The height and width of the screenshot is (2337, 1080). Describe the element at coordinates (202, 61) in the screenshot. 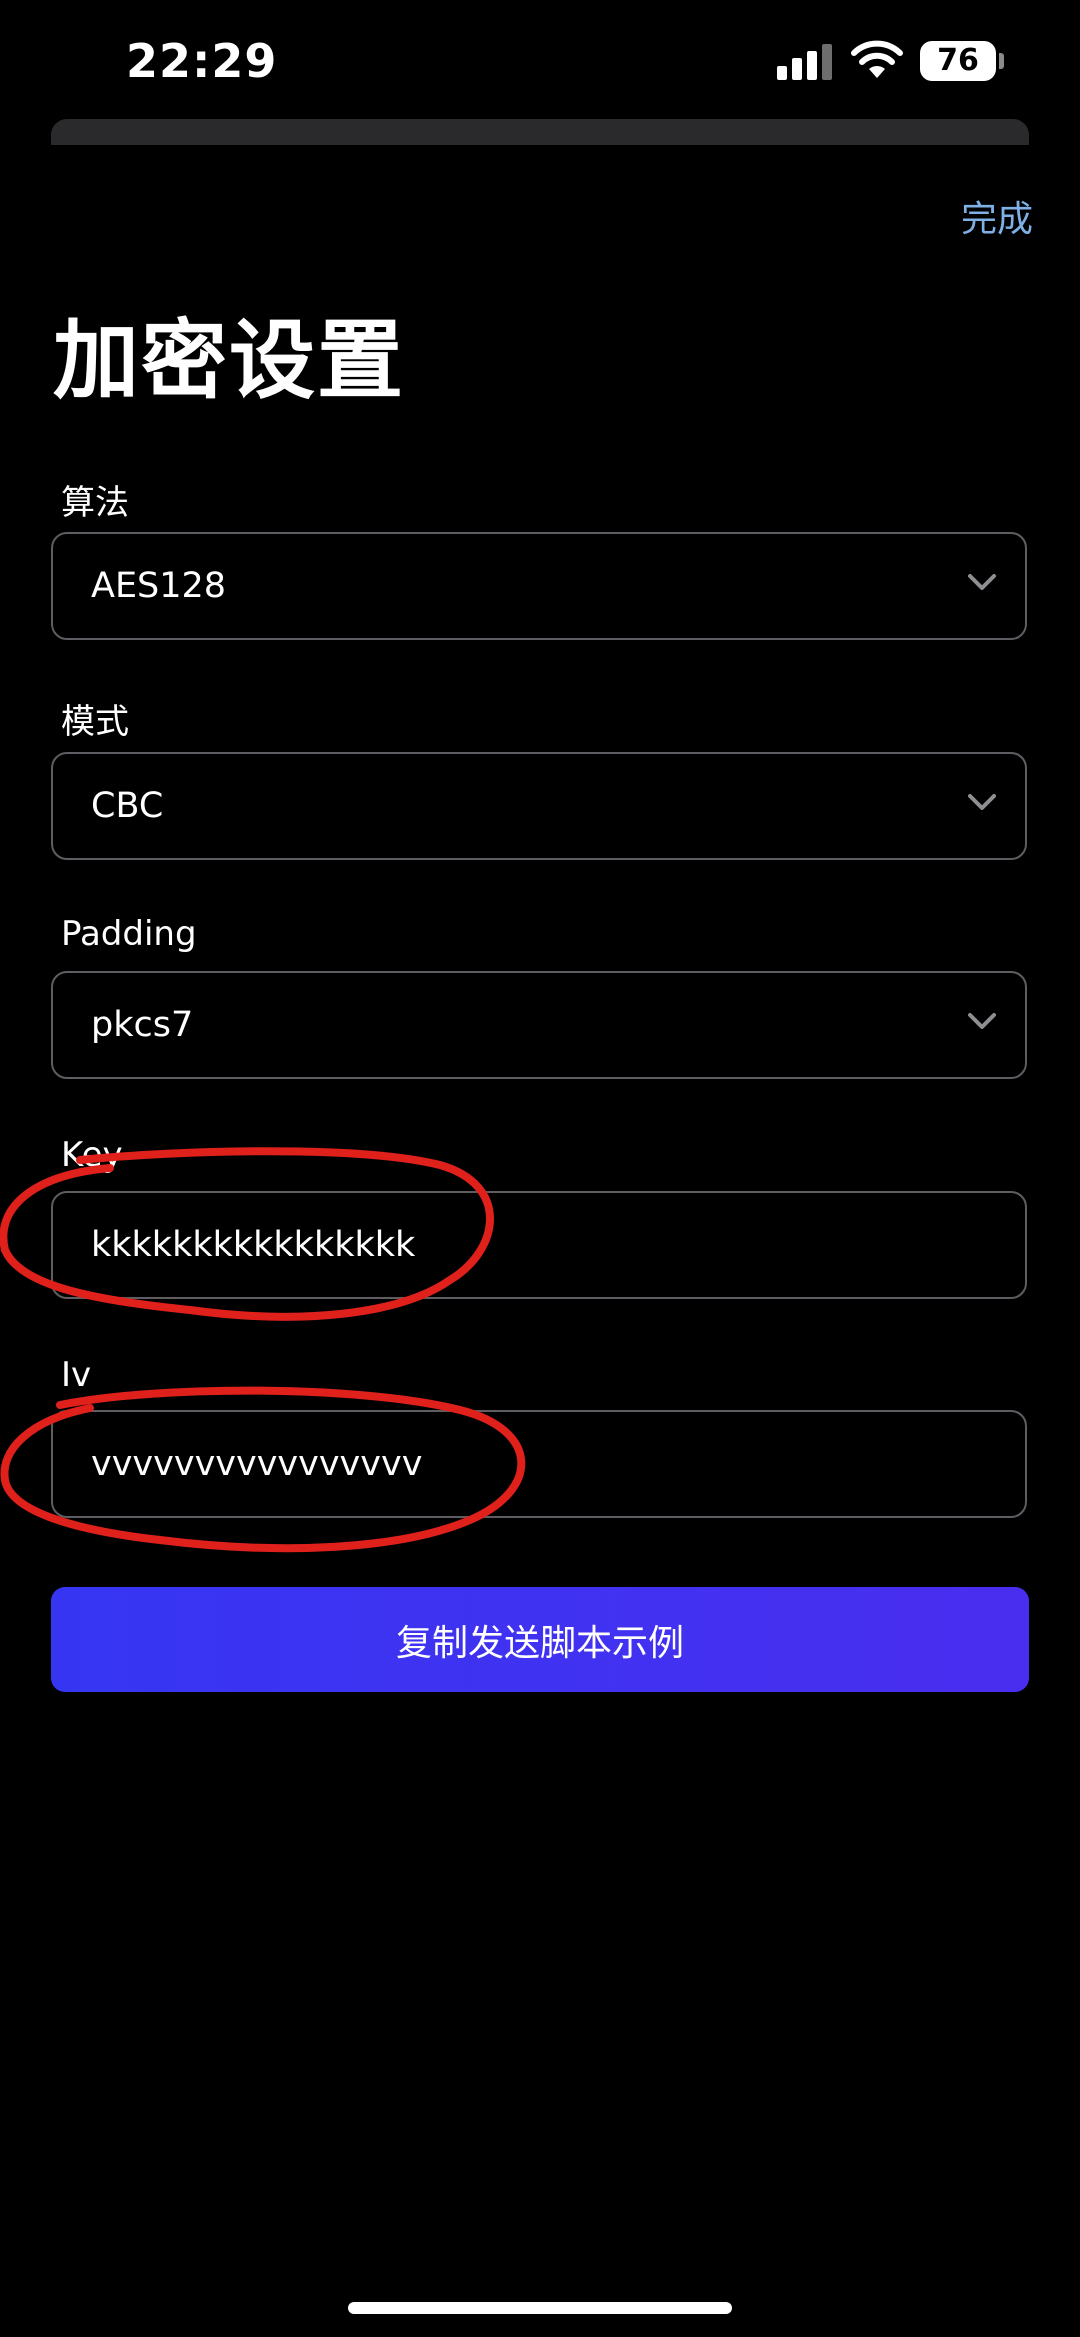

I see `status-time: 22:29` at that location.